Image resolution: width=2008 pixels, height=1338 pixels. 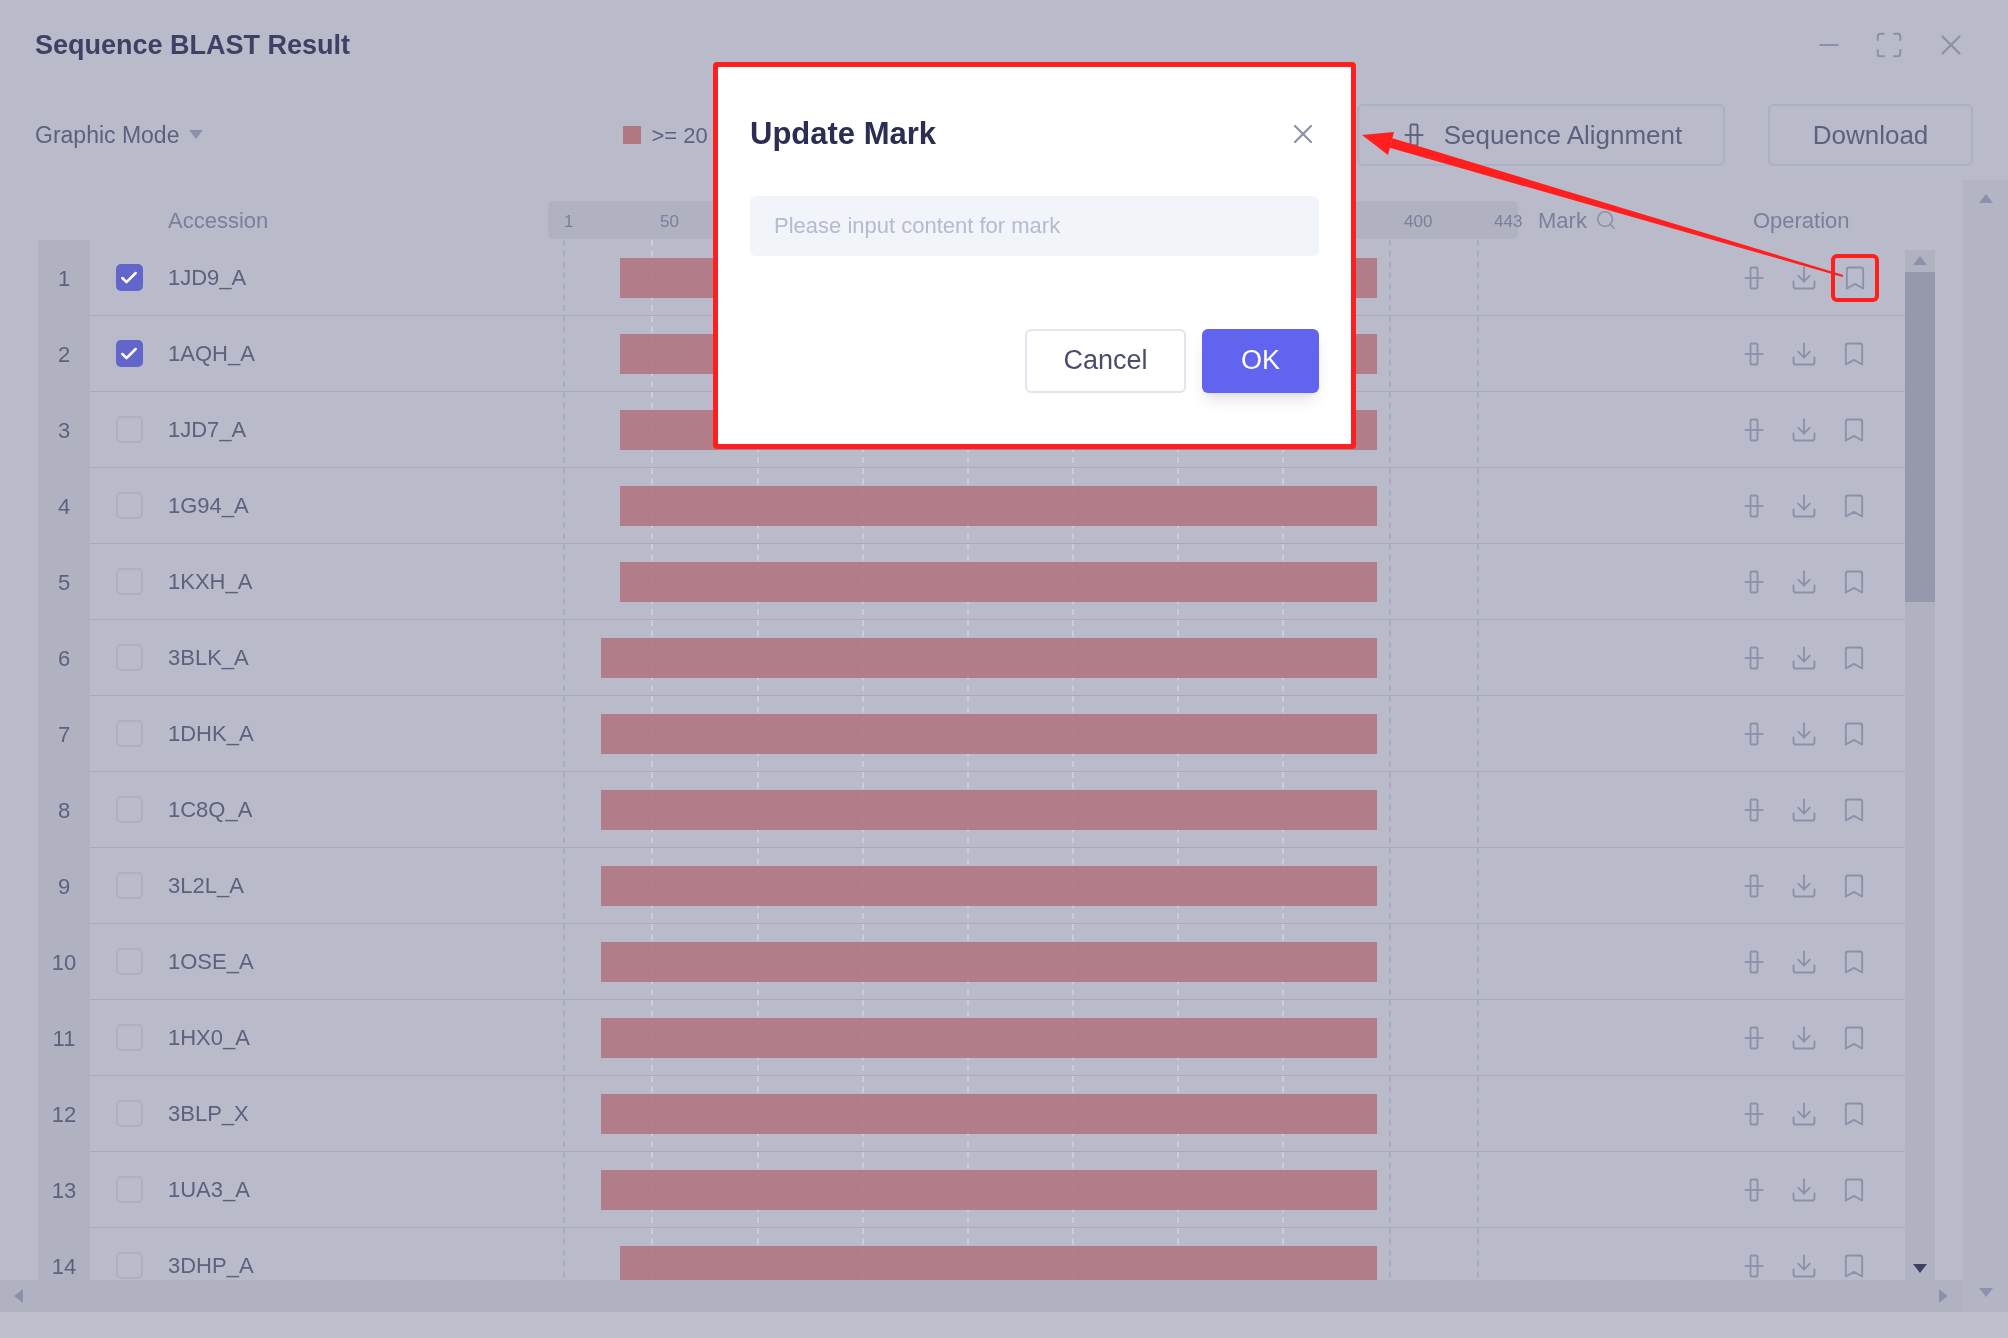 I want to click on mark-input: Please input content for mark, so click(x=1034, y=225).